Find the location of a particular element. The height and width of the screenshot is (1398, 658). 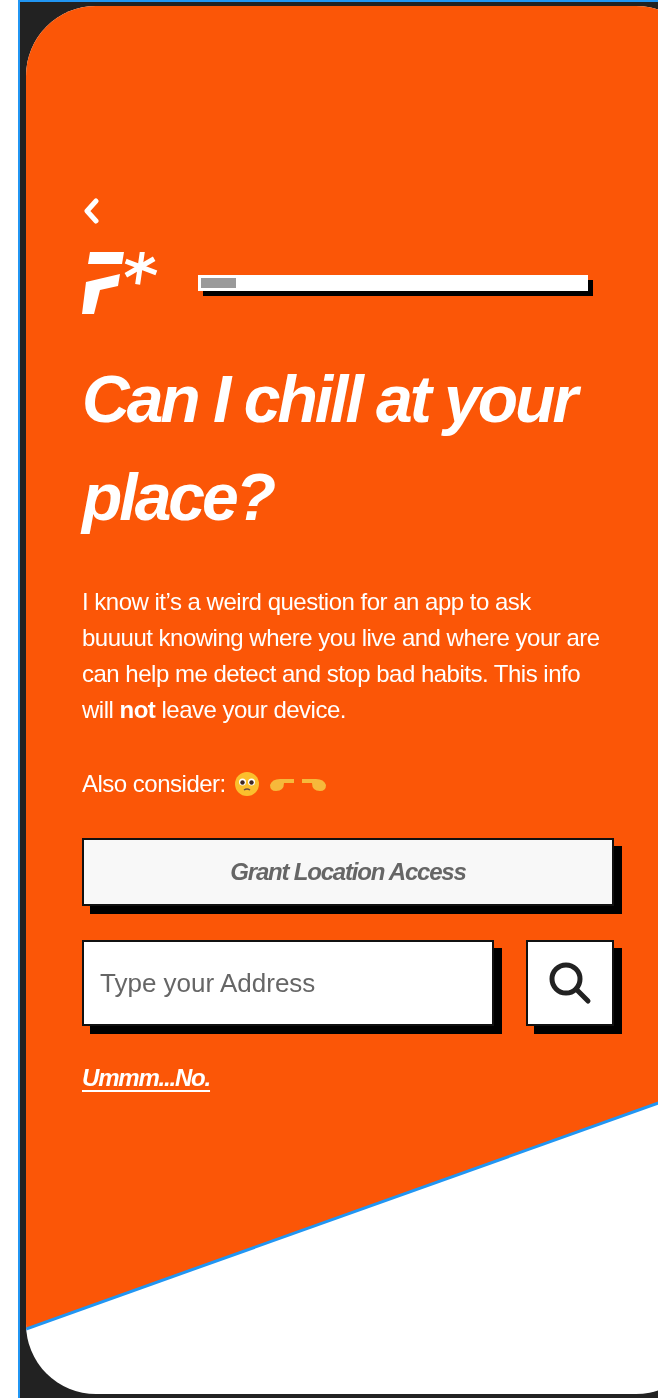

search-icon is located at coordinates (570, 983).